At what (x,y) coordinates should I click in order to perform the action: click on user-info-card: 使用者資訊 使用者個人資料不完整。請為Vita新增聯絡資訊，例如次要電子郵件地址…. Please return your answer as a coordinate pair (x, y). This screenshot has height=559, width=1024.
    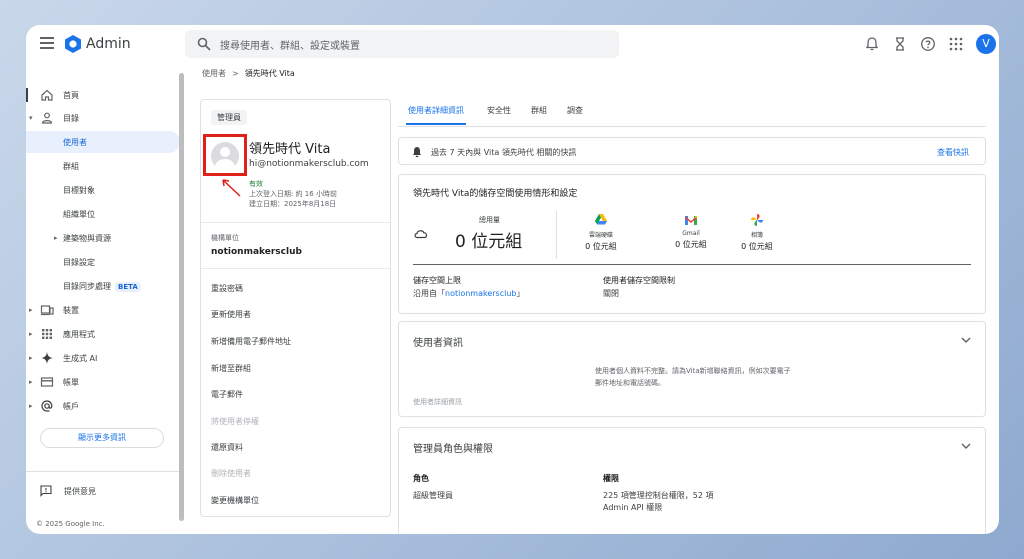
    Looking at the image, I should click on (692, 369).